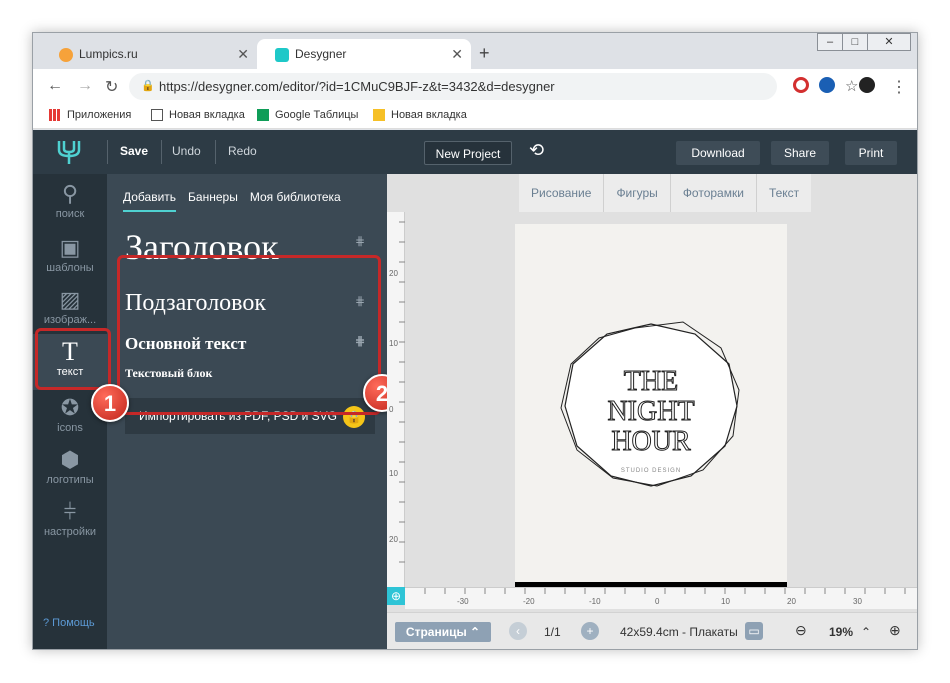 Image resolution: width=950 pixels, height=683 pixels. What do you see at coordinates (468, 153) in the screenshot?
I see `new-project-button: New Project` at bounding box center [468, 153].